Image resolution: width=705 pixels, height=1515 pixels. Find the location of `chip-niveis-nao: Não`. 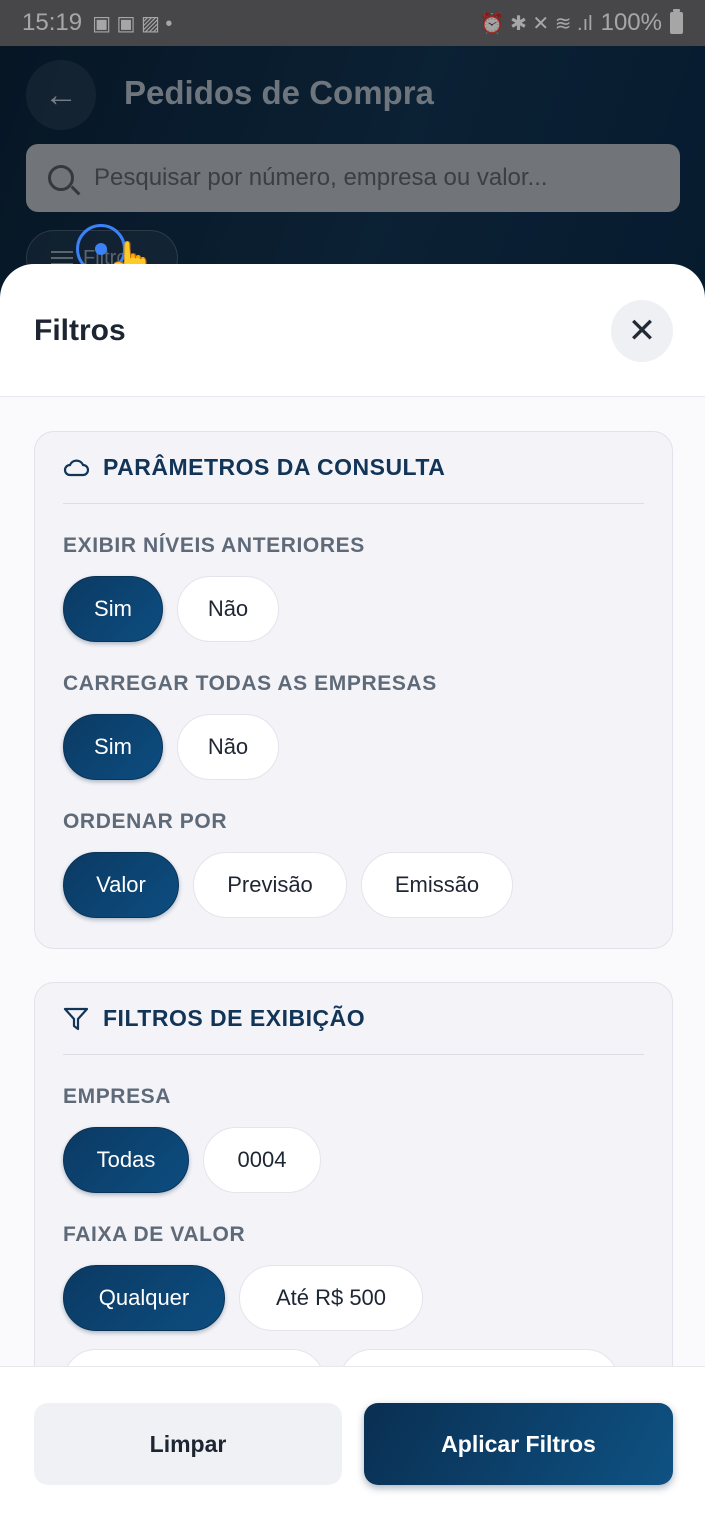

chip-niveis-nao: Não is located at coordinates (228, 609).